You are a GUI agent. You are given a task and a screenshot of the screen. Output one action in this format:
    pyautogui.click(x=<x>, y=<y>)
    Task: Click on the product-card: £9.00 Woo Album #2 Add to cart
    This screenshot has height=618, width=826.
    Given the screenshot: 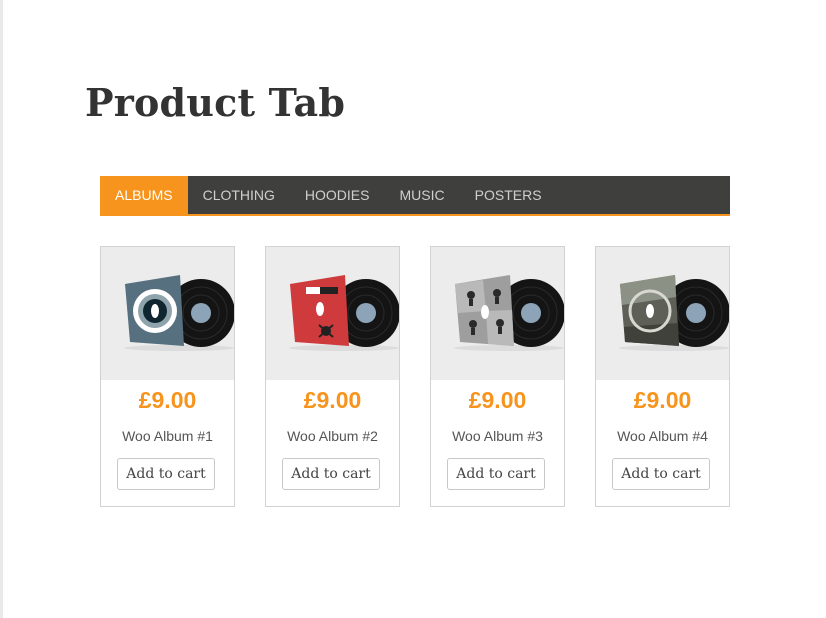 What is the action you would take?
    pyautogui.click(x=332, y=376)
    